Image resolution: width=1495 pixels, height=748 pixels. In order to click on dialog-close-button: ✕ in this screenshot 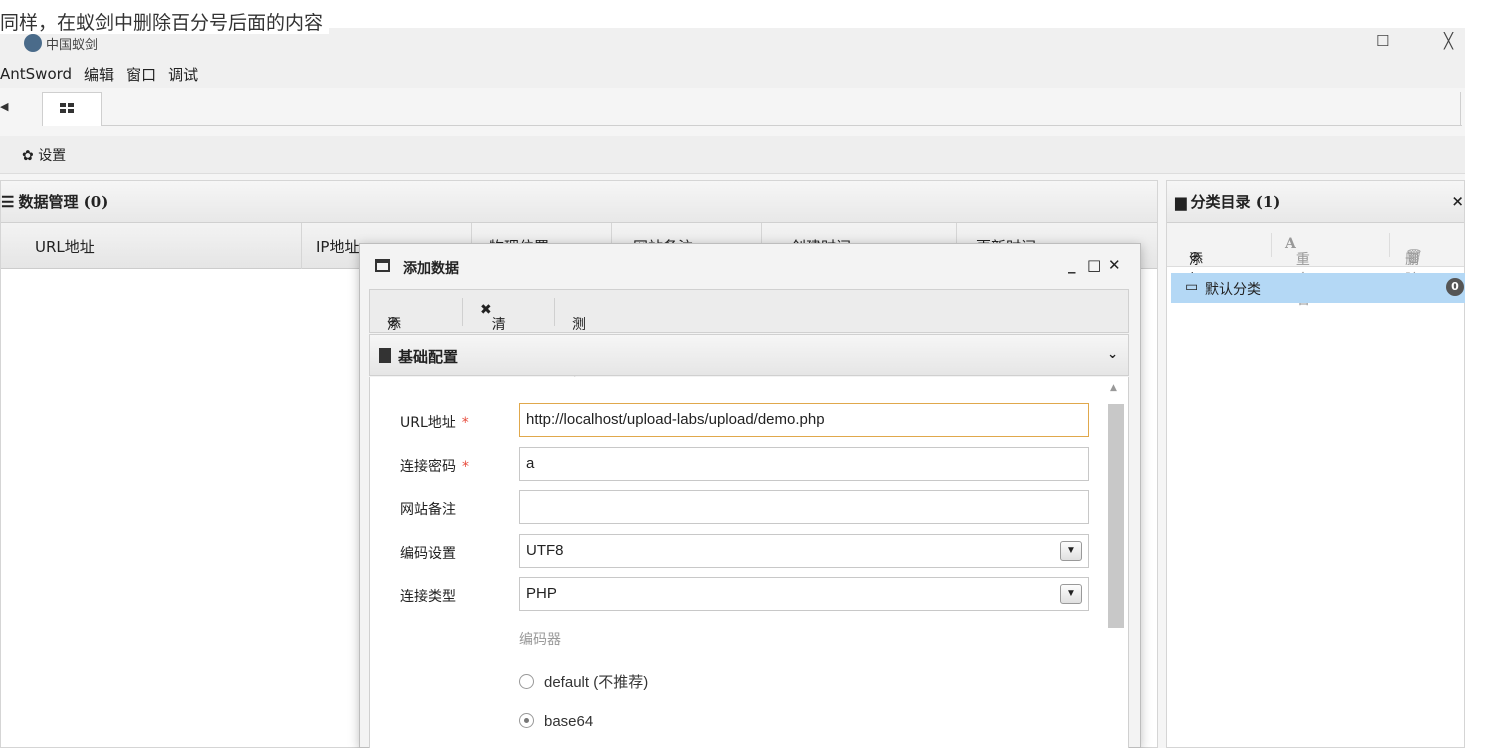, I will do `click(1114, 265)`.